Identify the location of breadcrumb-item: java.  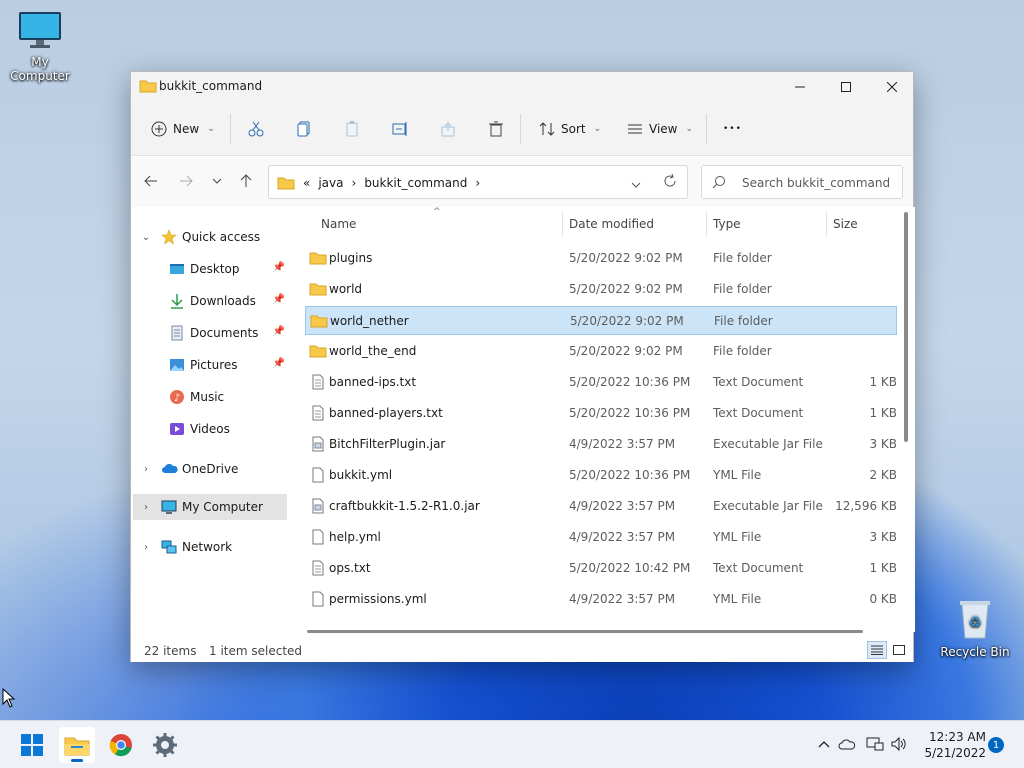
(330, 183).